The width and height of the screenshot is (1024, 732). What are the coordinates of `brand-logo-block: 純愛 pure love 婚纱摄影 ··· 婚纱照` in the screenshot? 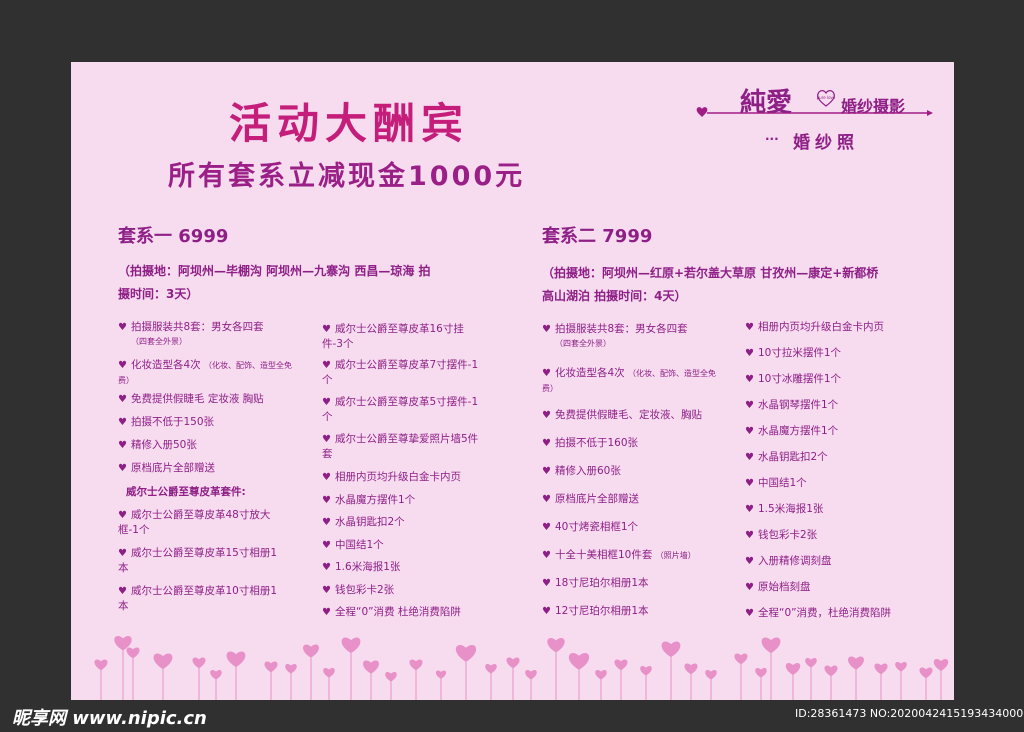 It's located at (816, 122).